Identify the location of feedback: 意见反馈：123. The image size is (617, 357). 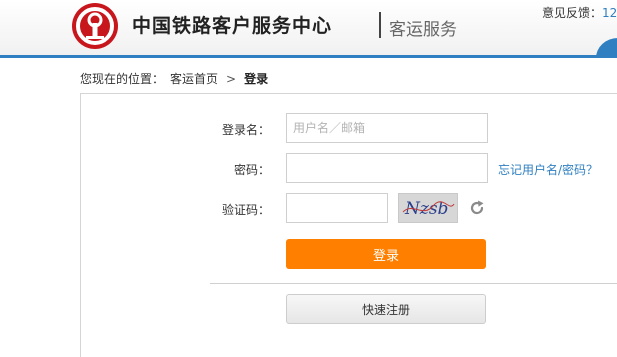
(579, 12).